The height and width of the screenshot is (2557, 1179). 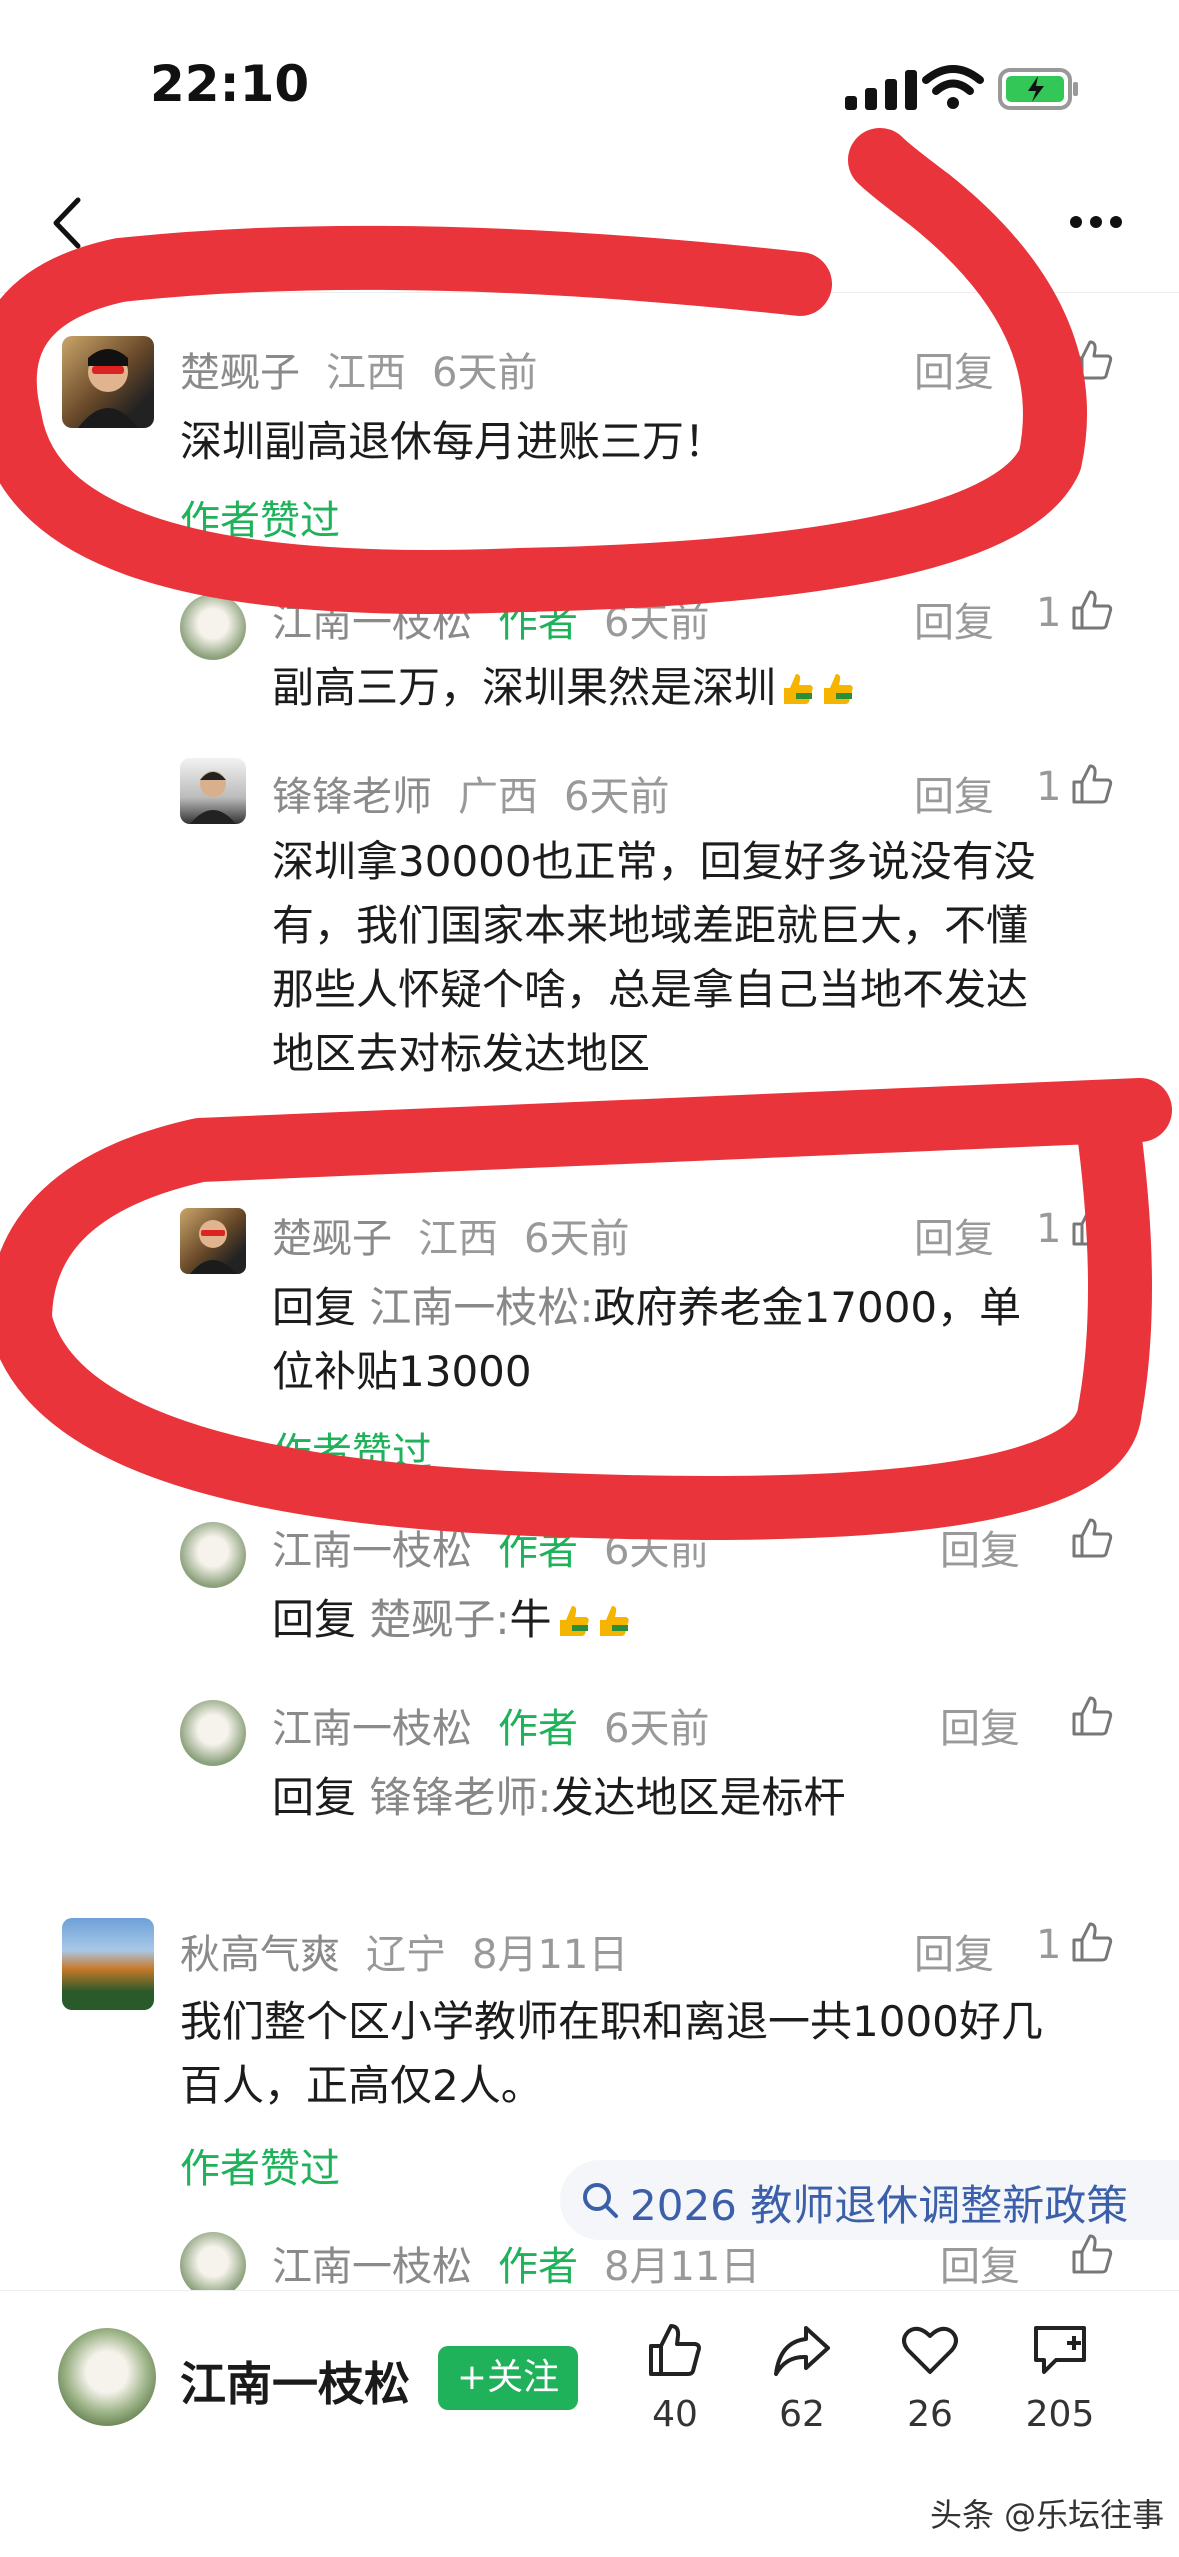 I want to click on comment-text: 回复 楚觋子:牛, so click(x=452, y=1620).